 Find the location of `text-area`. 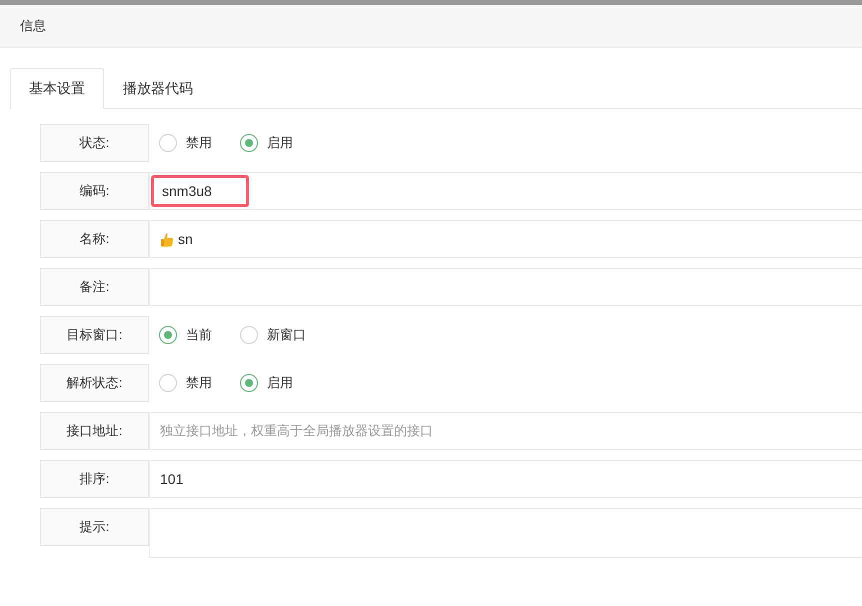

text-area is located at coordinates (505, 533).